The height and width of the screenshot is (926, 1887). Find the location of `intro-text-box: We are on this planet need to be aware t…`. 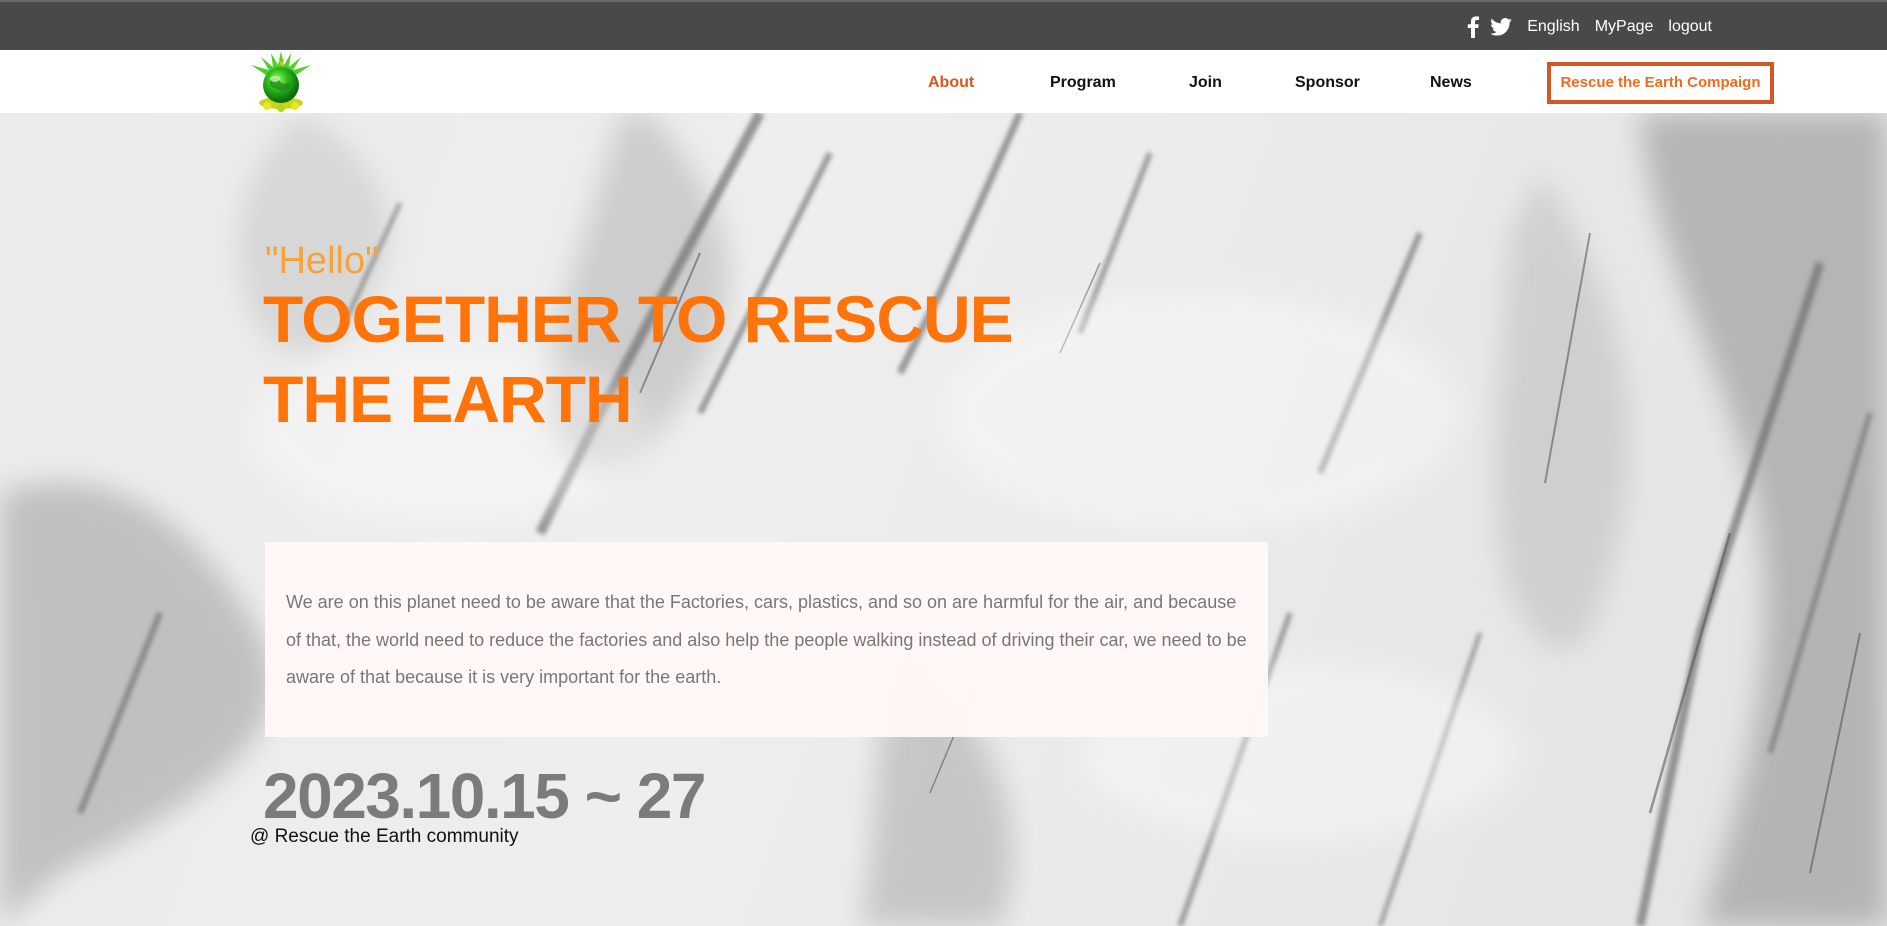

intro-text-box: We are on this planet need to be aware t… is located at coordinates (766, 639).